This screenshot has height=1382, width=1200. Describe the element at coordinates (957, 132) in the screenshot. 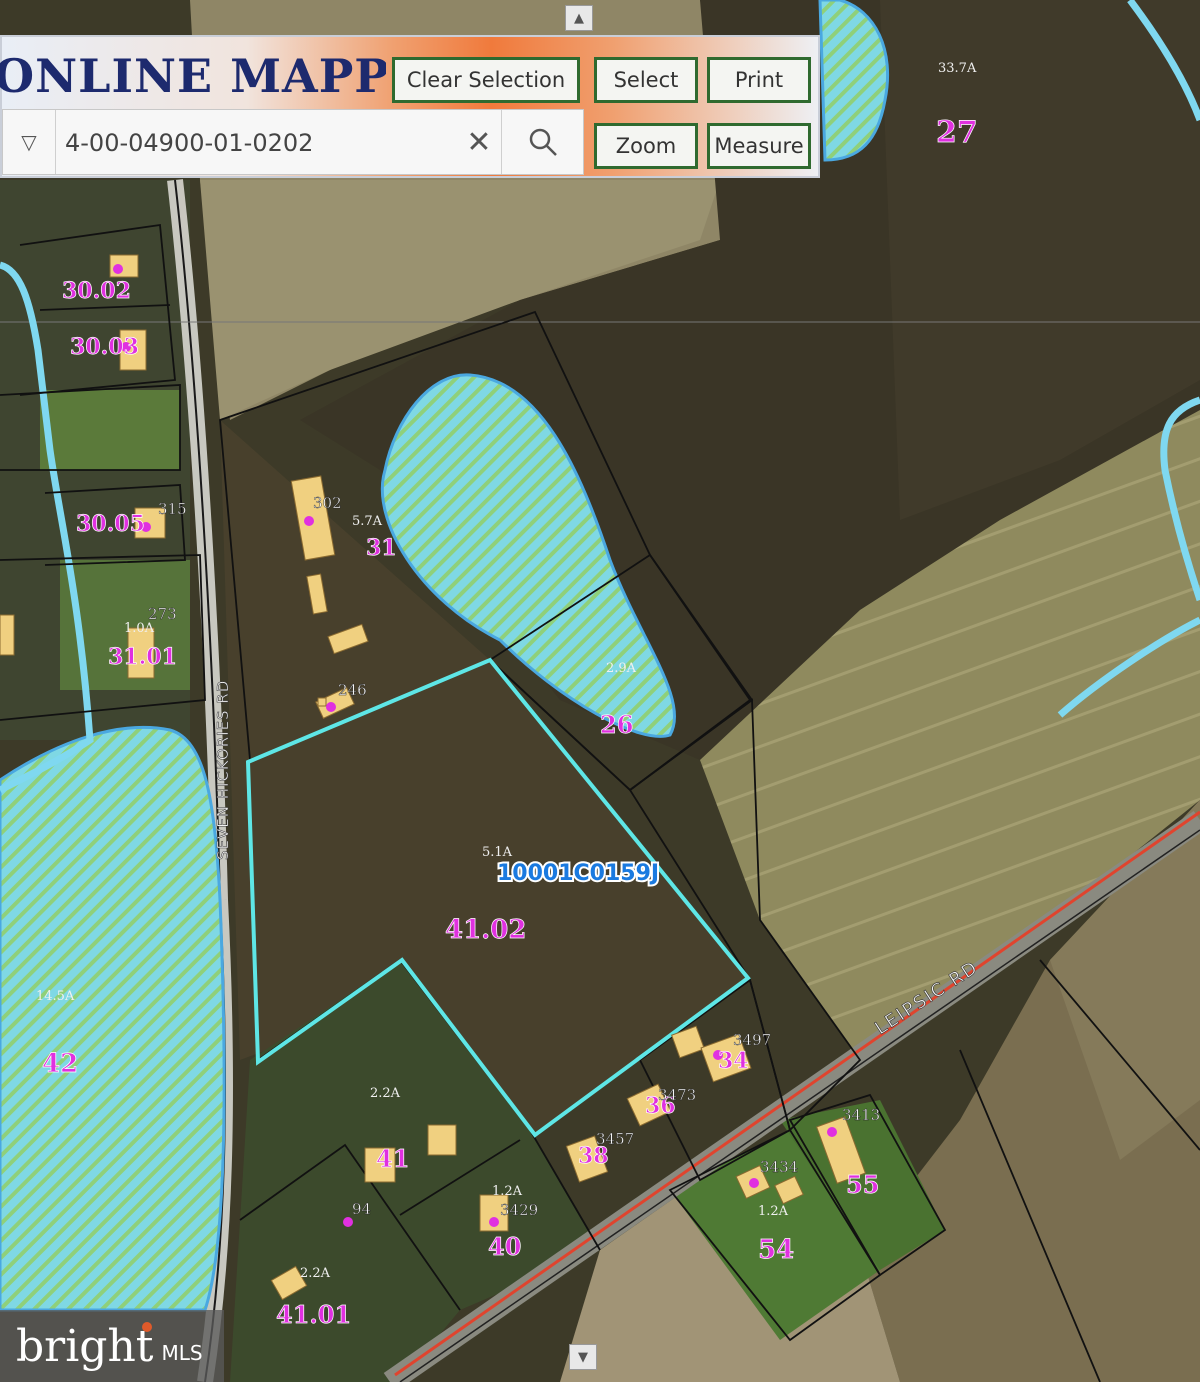

I see `parcel-label-27: 27` at that location.